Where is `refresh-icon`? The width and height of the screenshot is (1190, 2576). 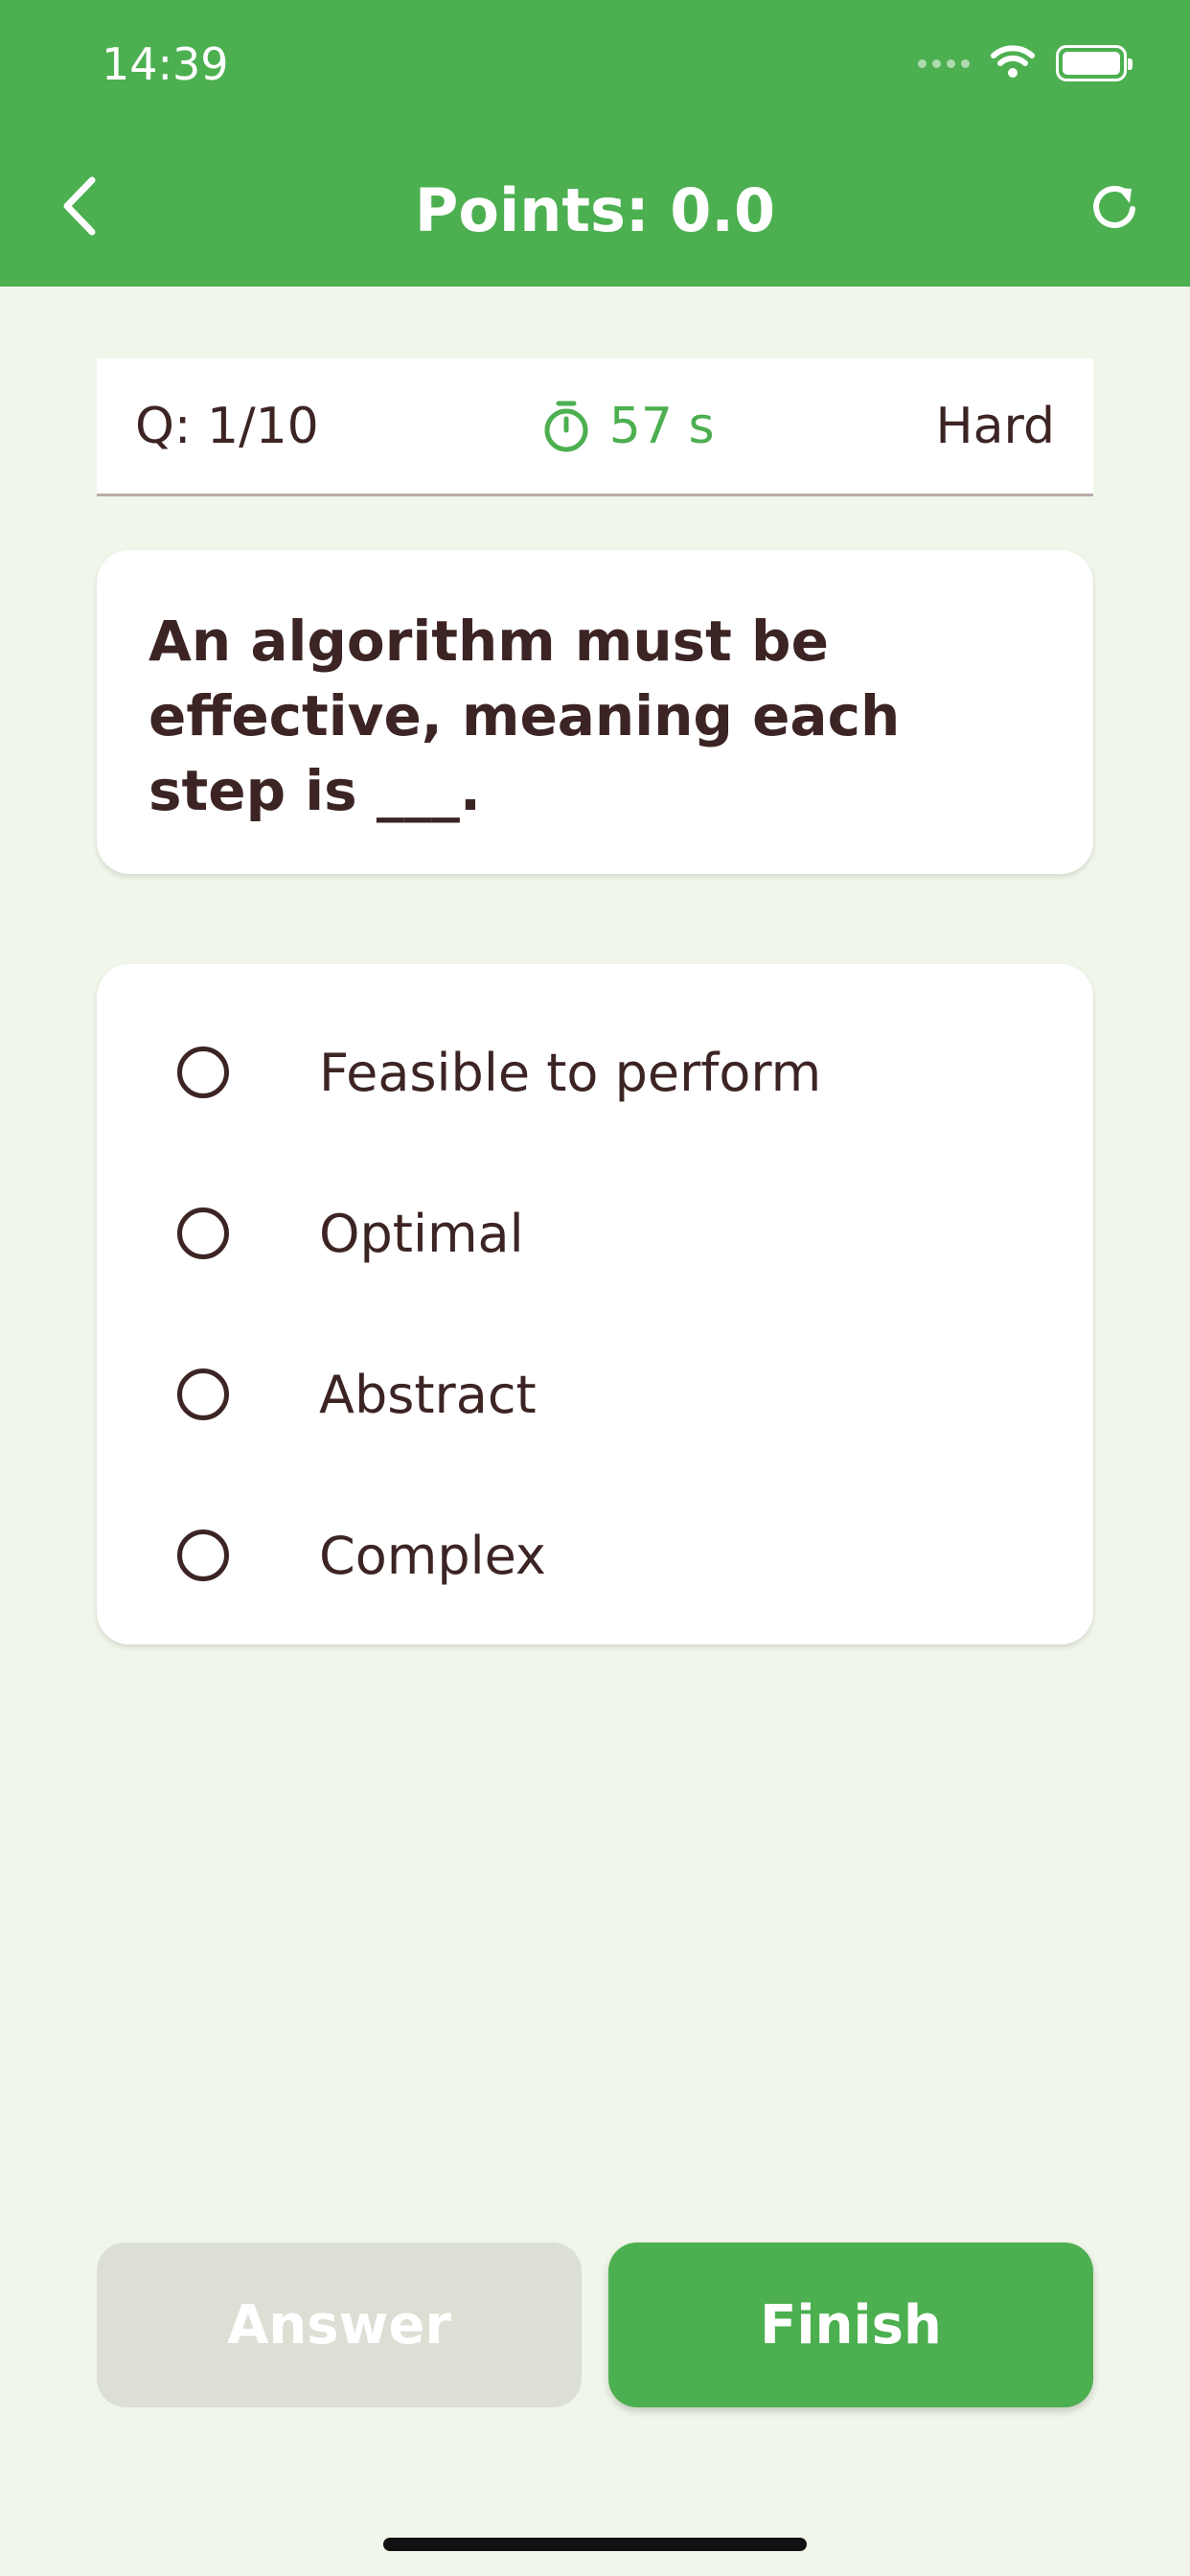
refresh-icon is located at coordinates (1114, 206).